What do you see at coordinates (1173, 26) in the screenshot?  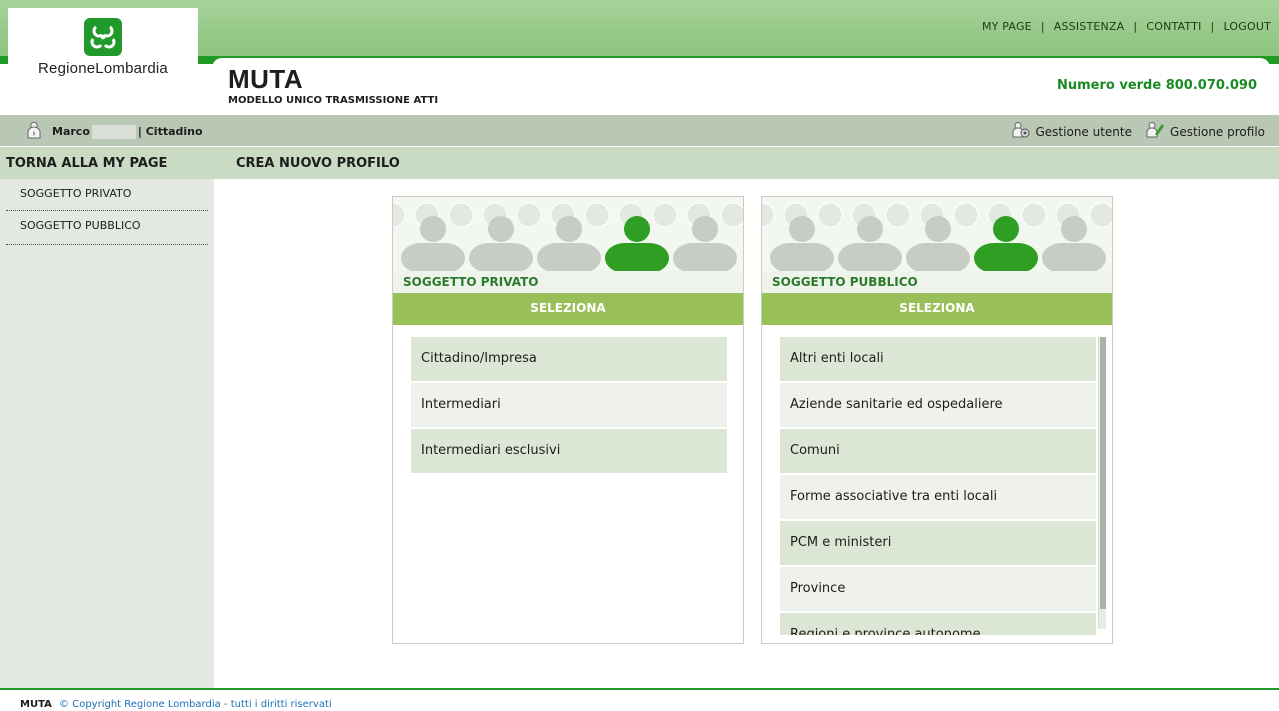 I see `contatti-link: CONTATTI` at bounding box center [1173, 26].